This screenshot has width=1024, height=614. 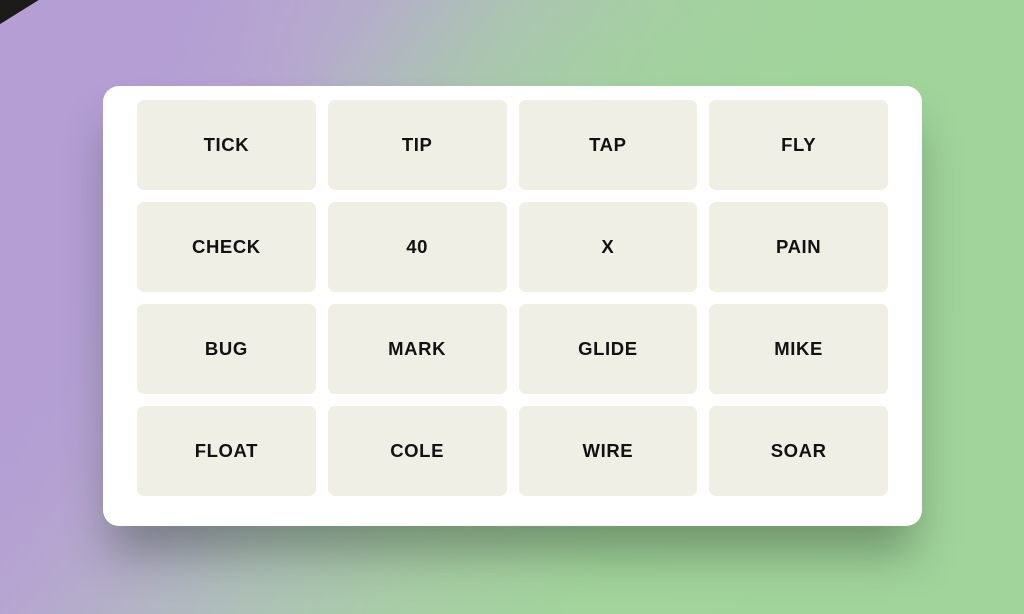 I want to click on word-tile: TICK, so click(x=226, y=145).